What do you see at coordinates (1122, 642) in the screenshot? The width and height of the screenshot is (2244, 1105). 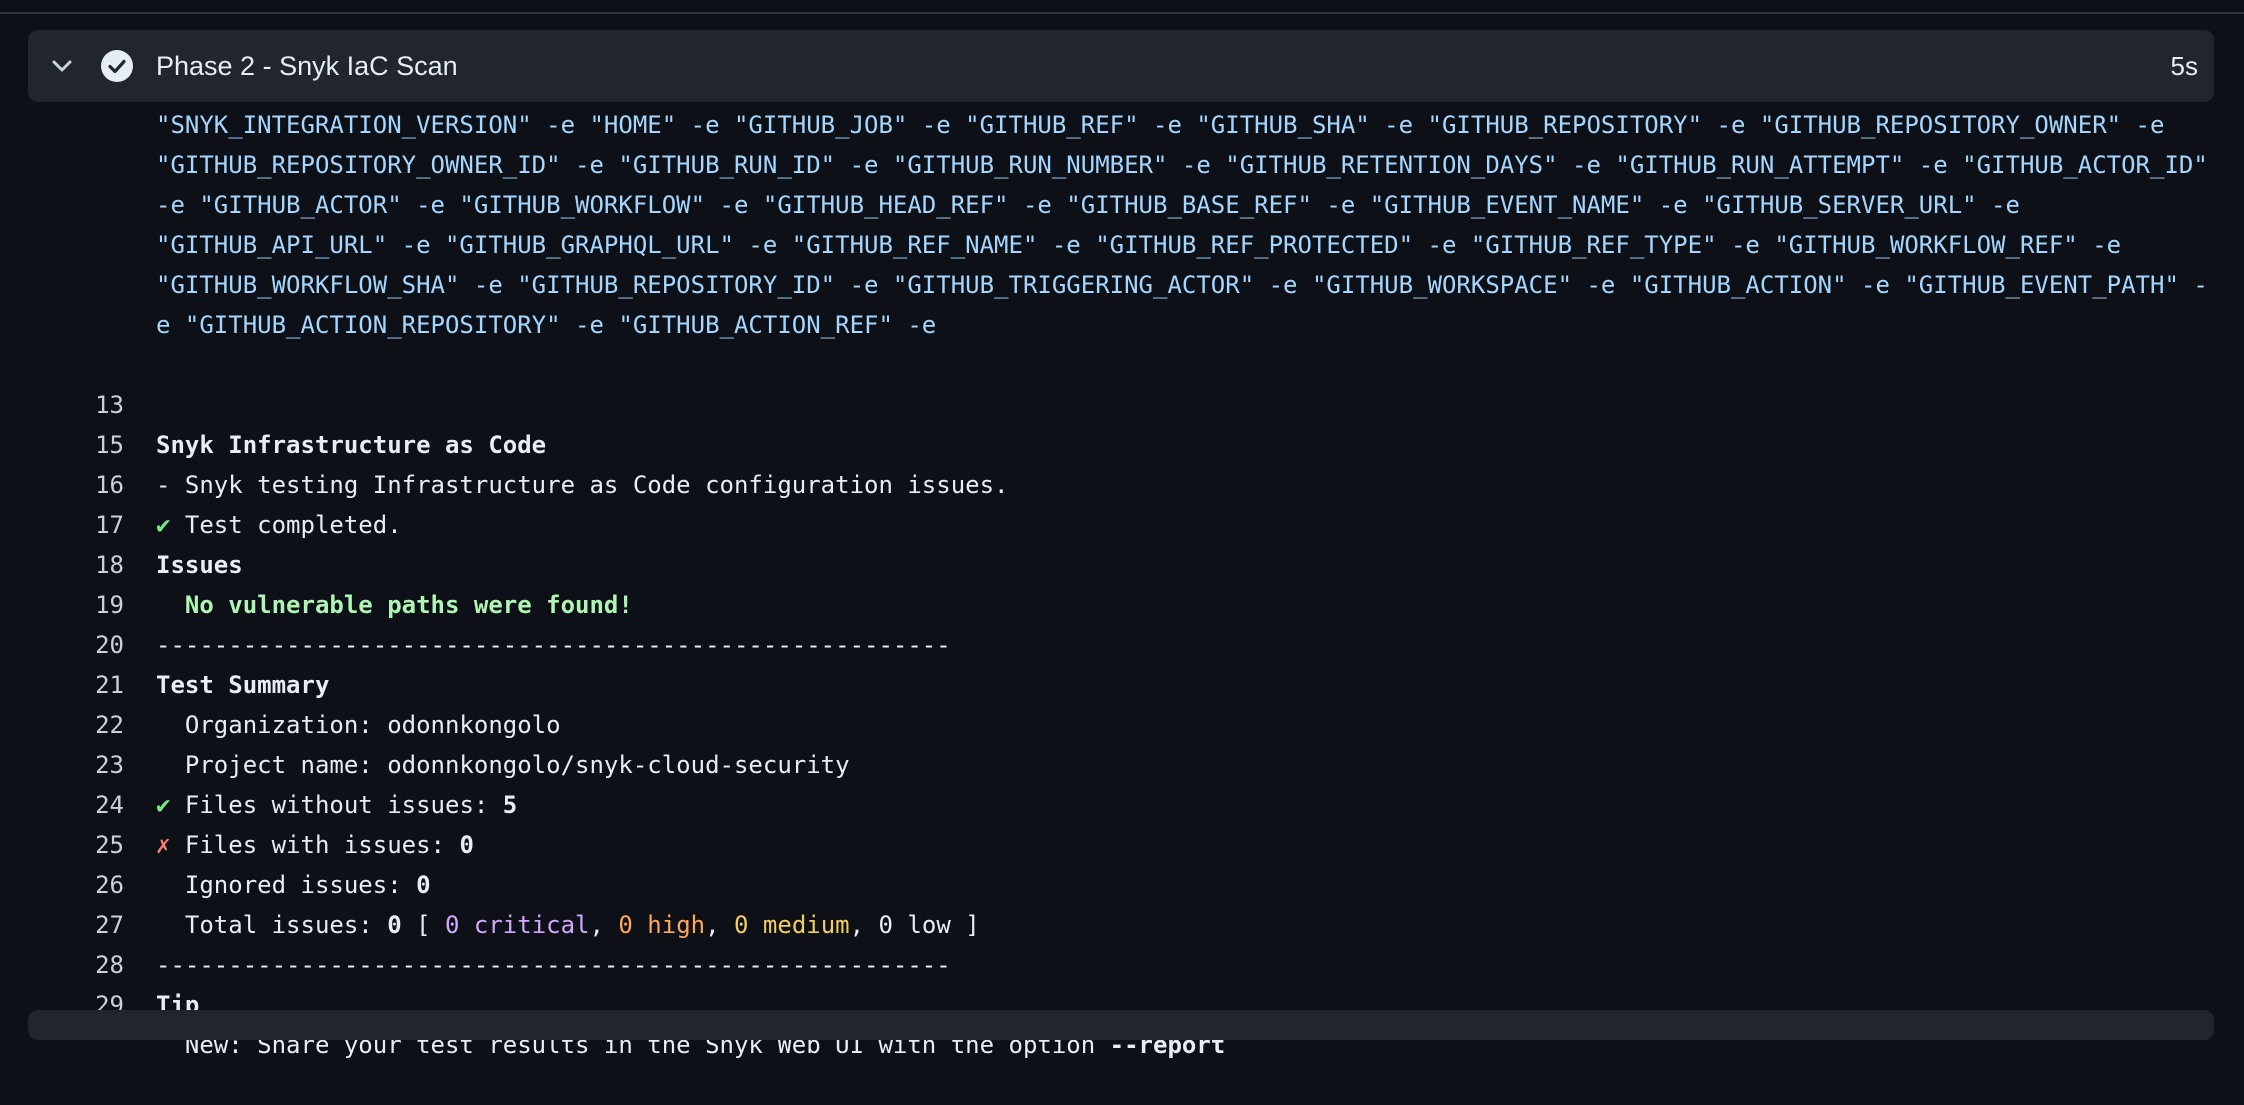 I see `log-line: 20 Test Summary` at bounding box center [1122, 642].